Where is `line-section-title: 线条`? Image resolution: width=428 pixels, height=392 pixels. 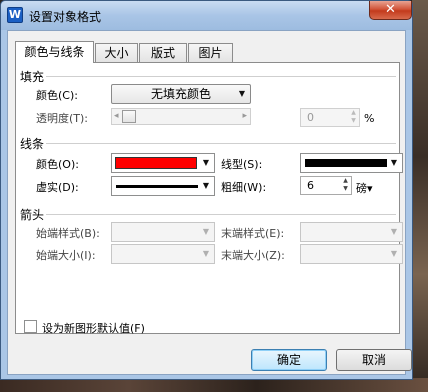
line-section-title: 线条 is located at coordinates (32, 144).